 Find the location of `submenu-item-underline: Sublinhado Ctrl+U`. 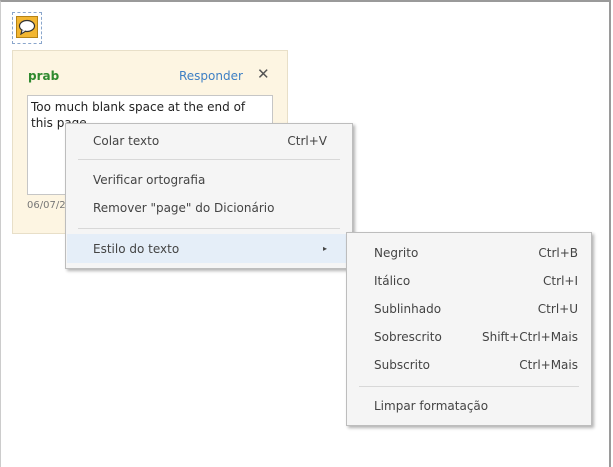

submenu-item-underline: Sublinhado Ctrl+U is located at coordinates (469, 309).